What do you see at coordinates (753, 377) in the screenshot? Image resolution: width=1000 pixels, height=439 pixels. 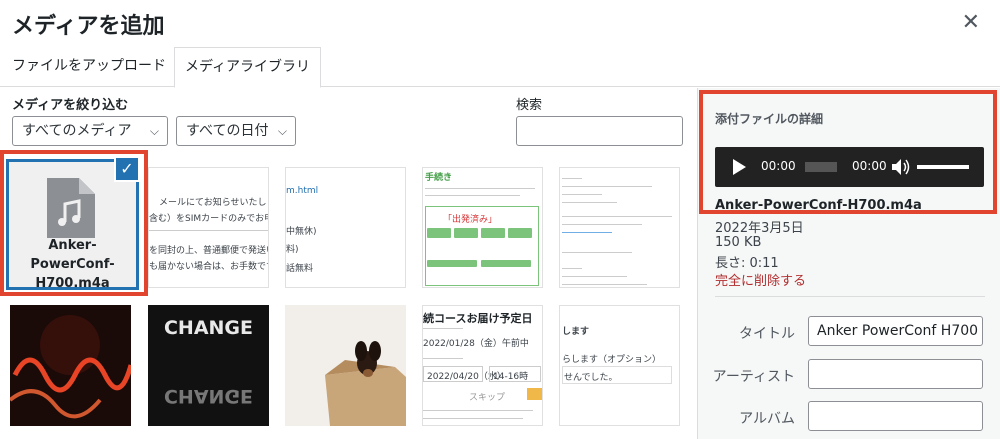 I see `artist-label: アーティスト` at bounding box center [753, 377].